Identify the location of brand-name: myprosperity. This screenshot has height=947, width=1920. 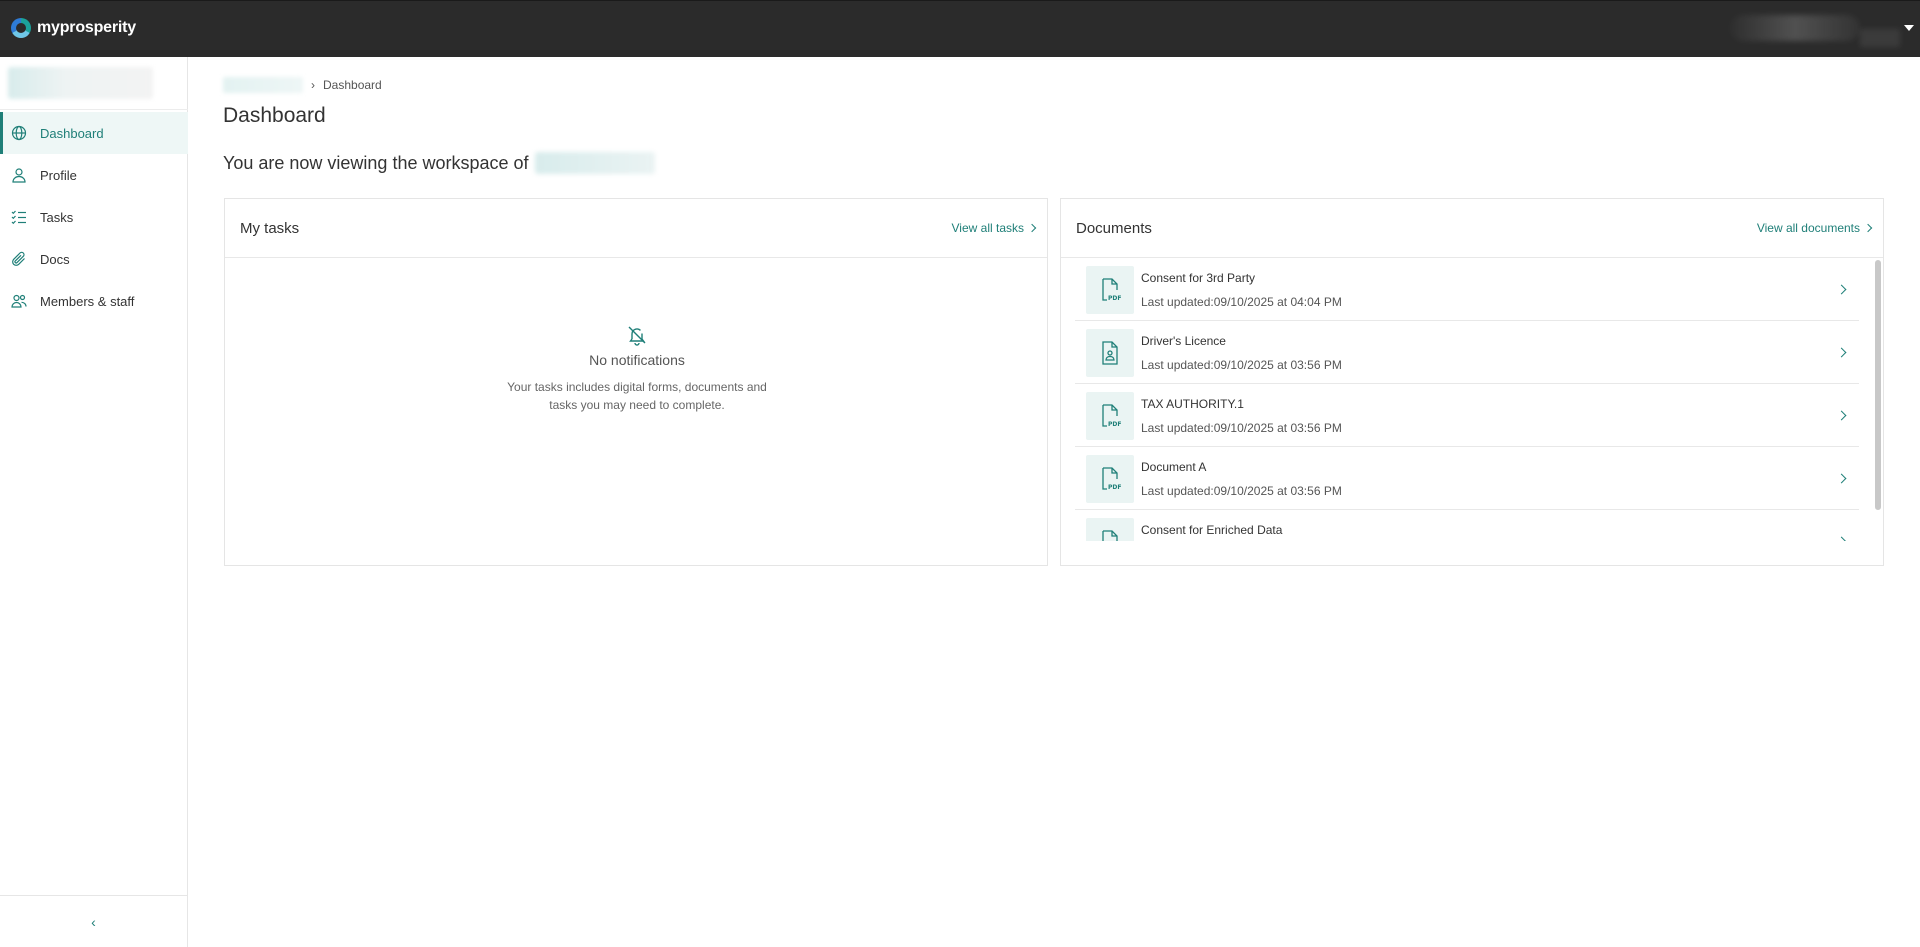
(86, 27).